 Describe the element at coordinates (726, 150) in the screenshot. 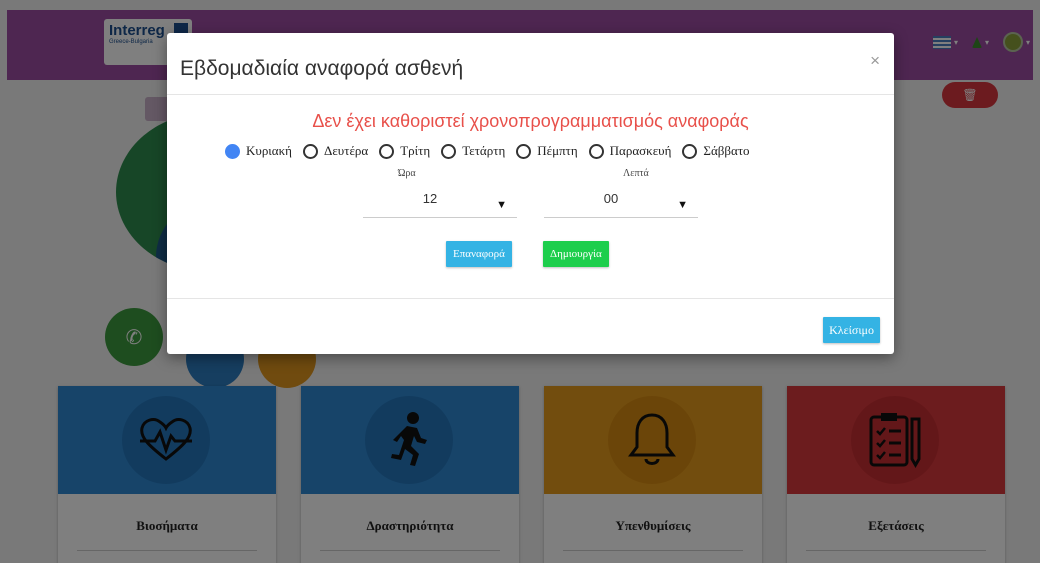

I see `day-label: Σάββατο` at that location.